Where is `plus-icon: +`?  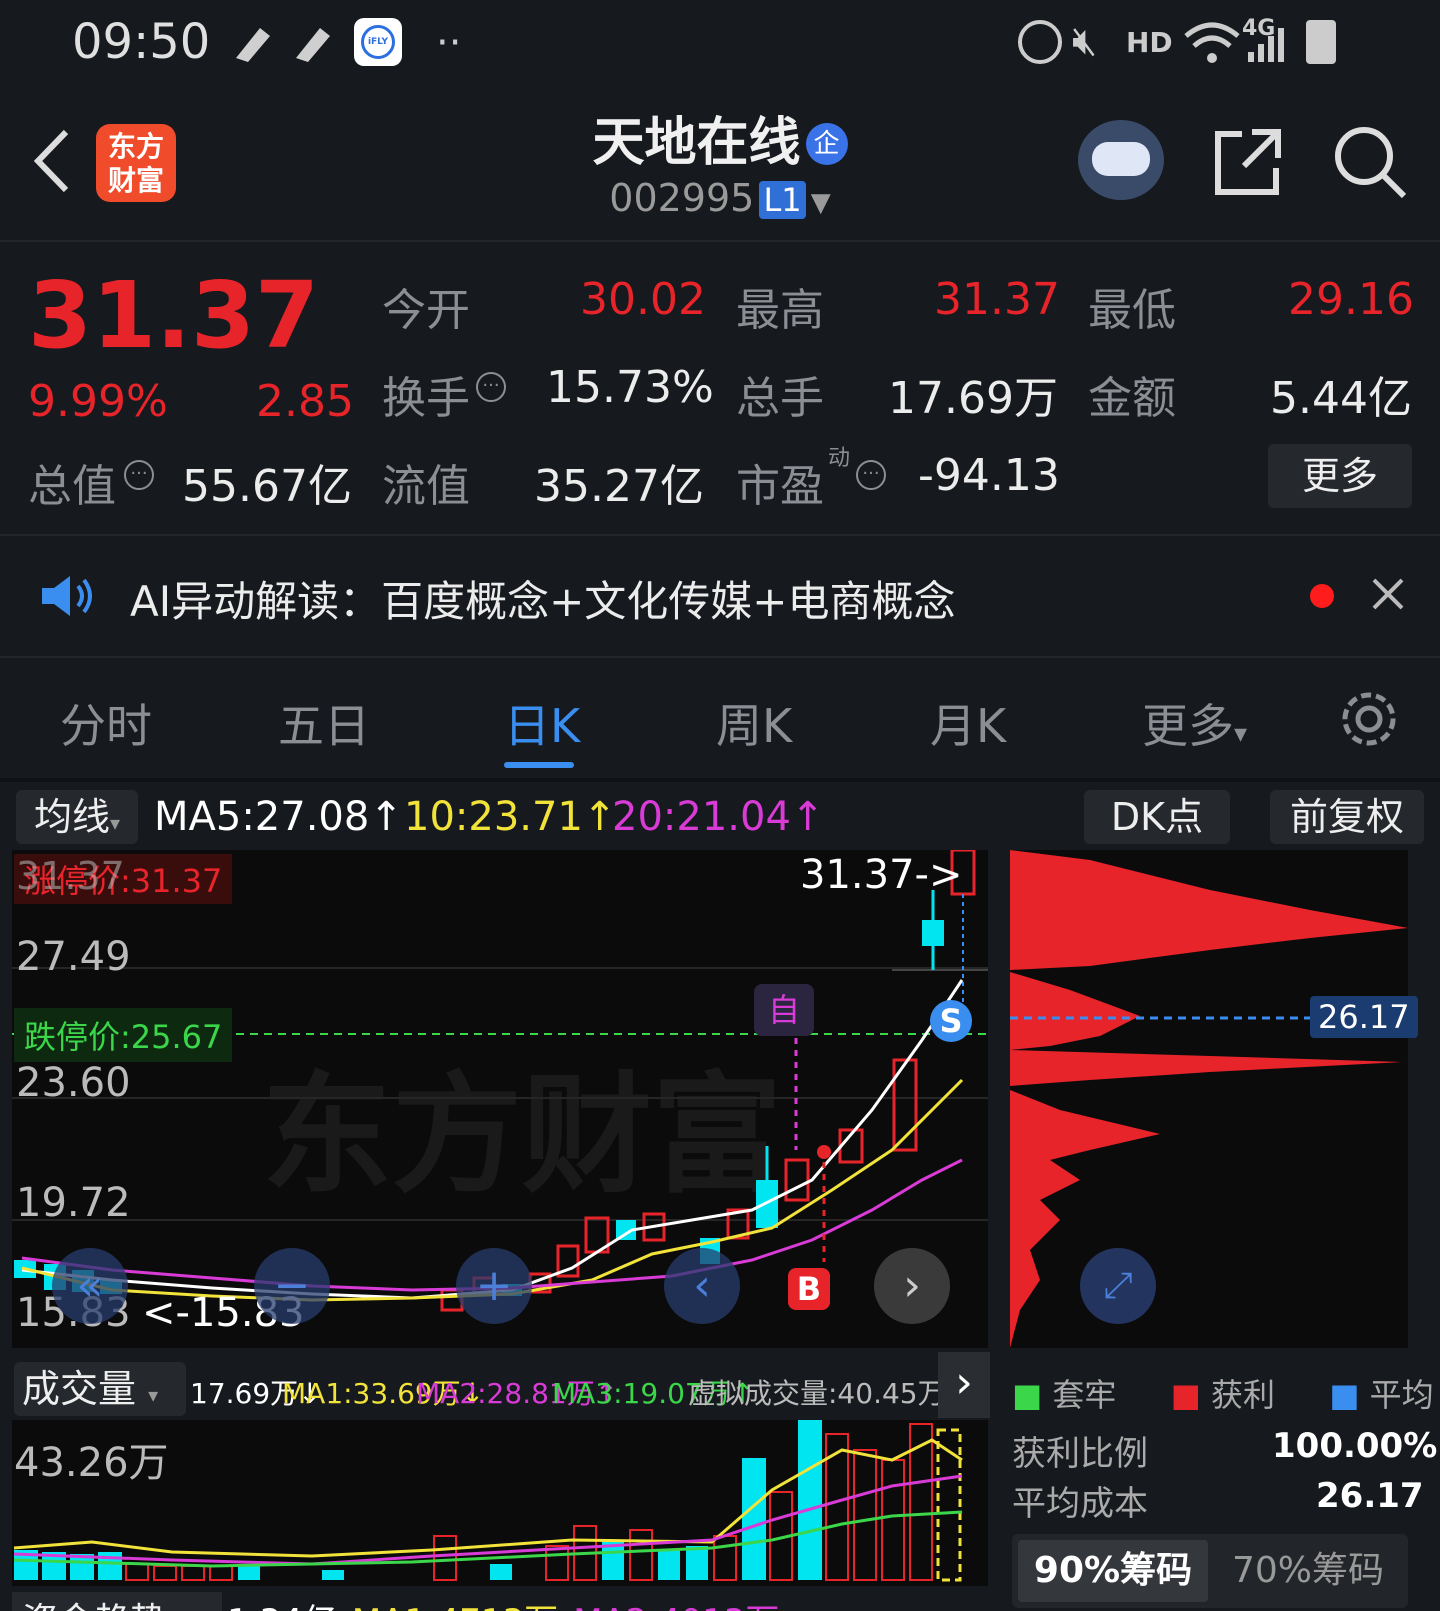 plus-icon: + is located at coordinates (494, 1286).